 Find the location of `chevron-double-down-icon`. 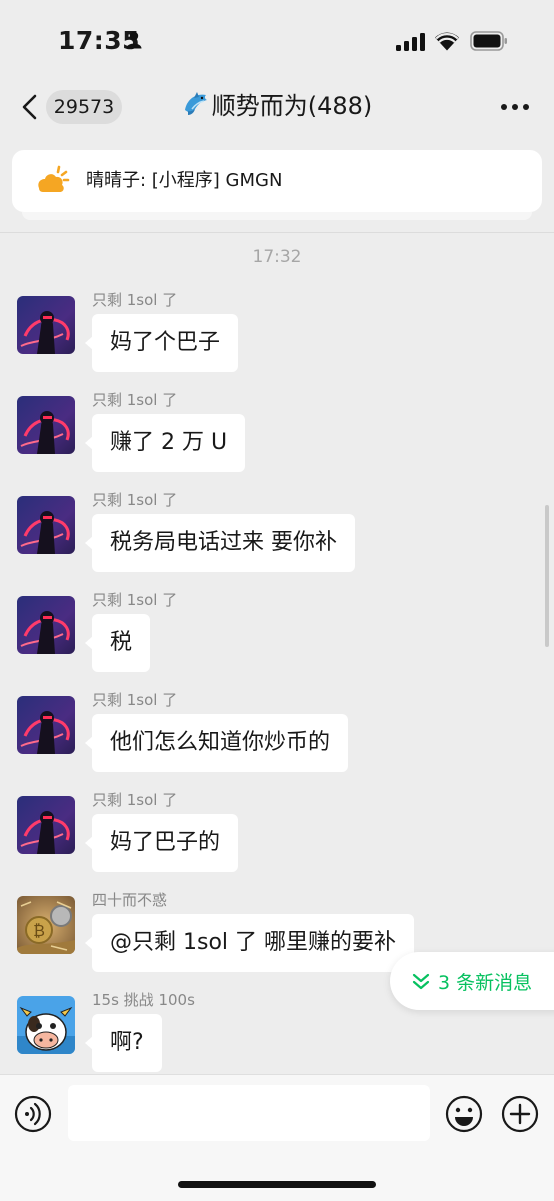

chevron-double-down-icon is located at coordinates (421, 981).